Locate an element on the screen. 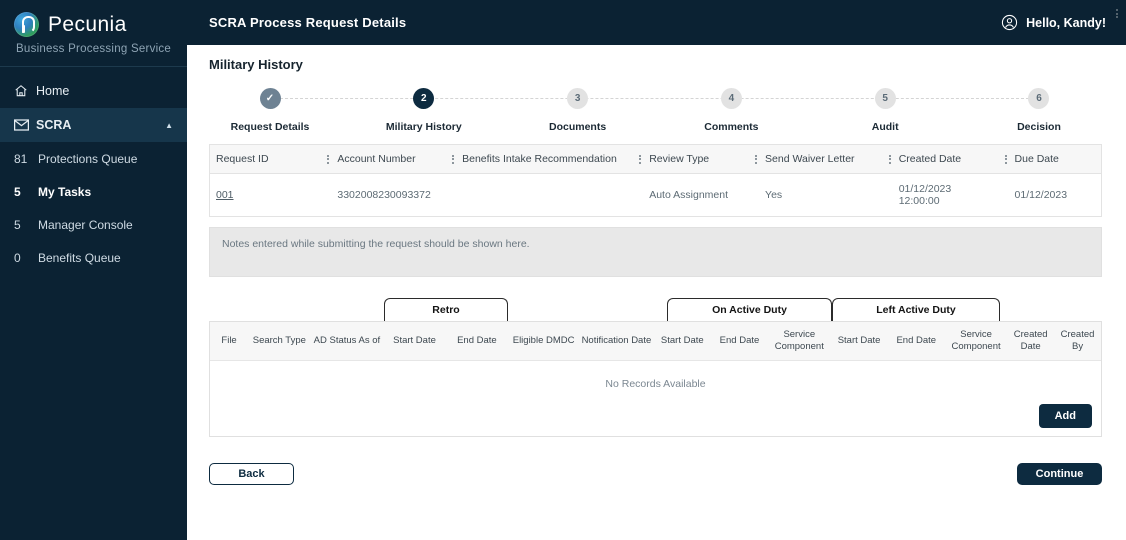 The width and height of the screenshot is (1126, 540). envelope-icon is located at coordinates (25, 125).